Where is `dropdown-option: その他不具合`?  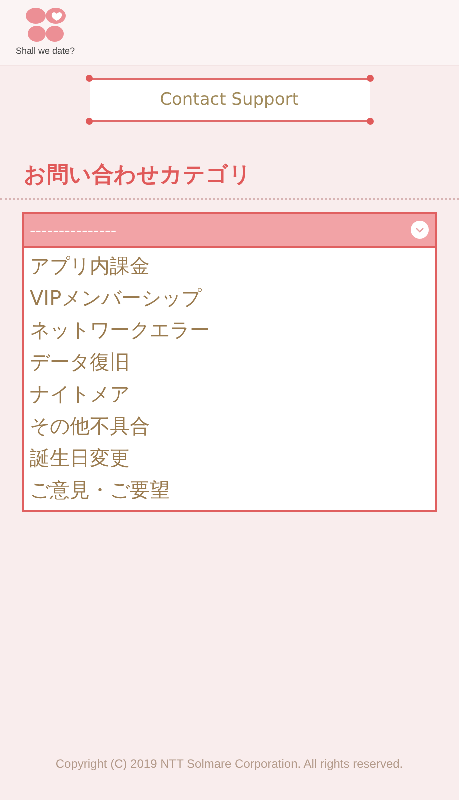 dropdown-option: その他不具合 is located at coordinates (229, 426).